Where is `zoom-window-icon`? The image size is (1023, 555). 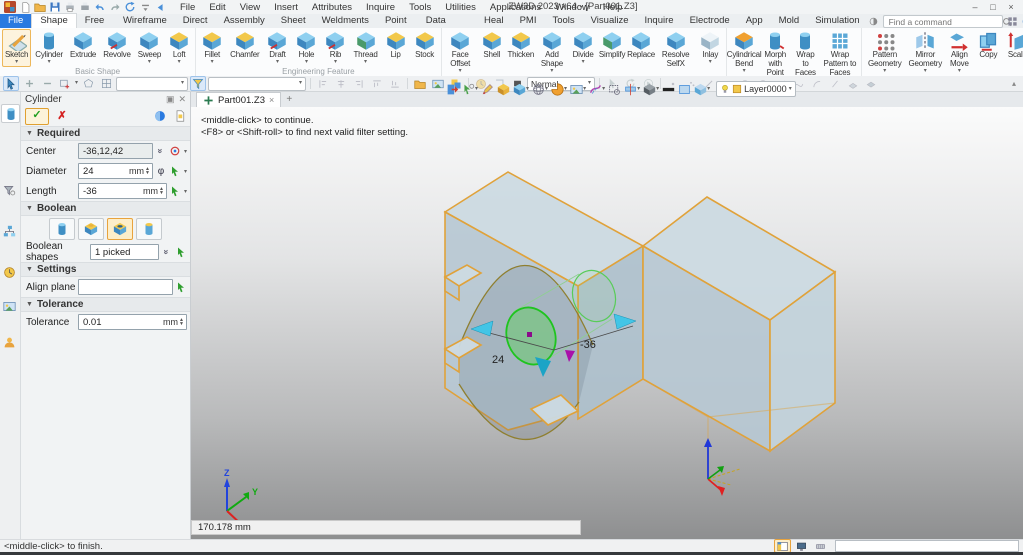 zoom-window-icon is located at coordinates (614, 89).